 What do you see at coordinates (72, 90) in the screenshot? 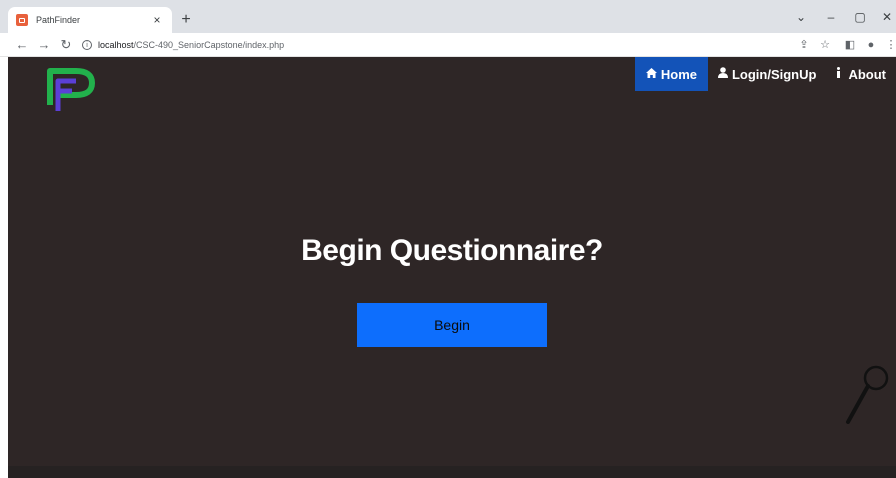
I see `pathfinder-logo` at bounding box center [72, 90].